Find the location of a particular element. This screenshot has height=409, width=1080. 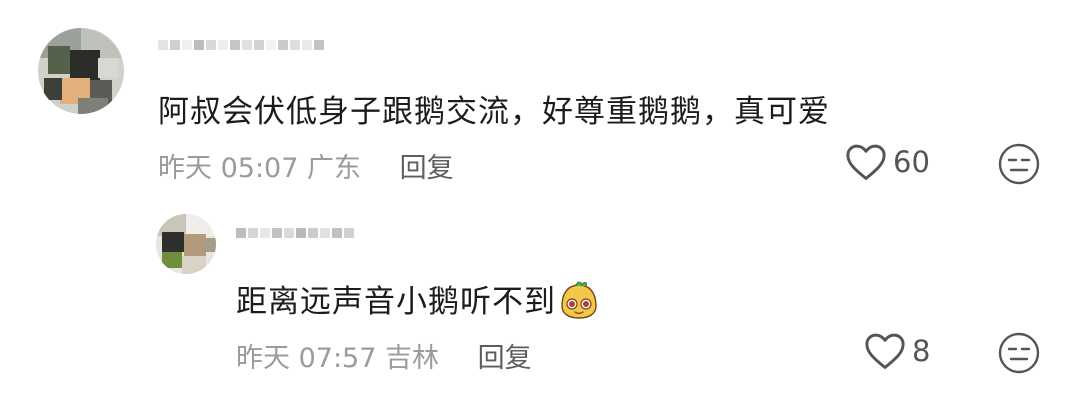

comment-text-content: 距离远声音小鹅听不到 is located at coordinates (396, 302).